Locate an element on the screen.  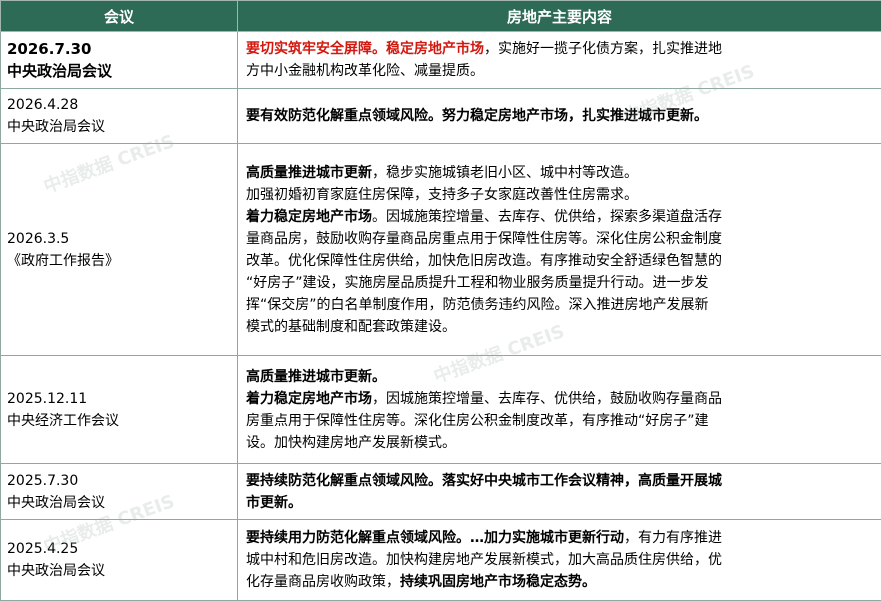
content-line: “好房子”建设，实施房屋品质提升工程和物业服务质量提升行动。进一步发 is located at coordinates (560, 283).